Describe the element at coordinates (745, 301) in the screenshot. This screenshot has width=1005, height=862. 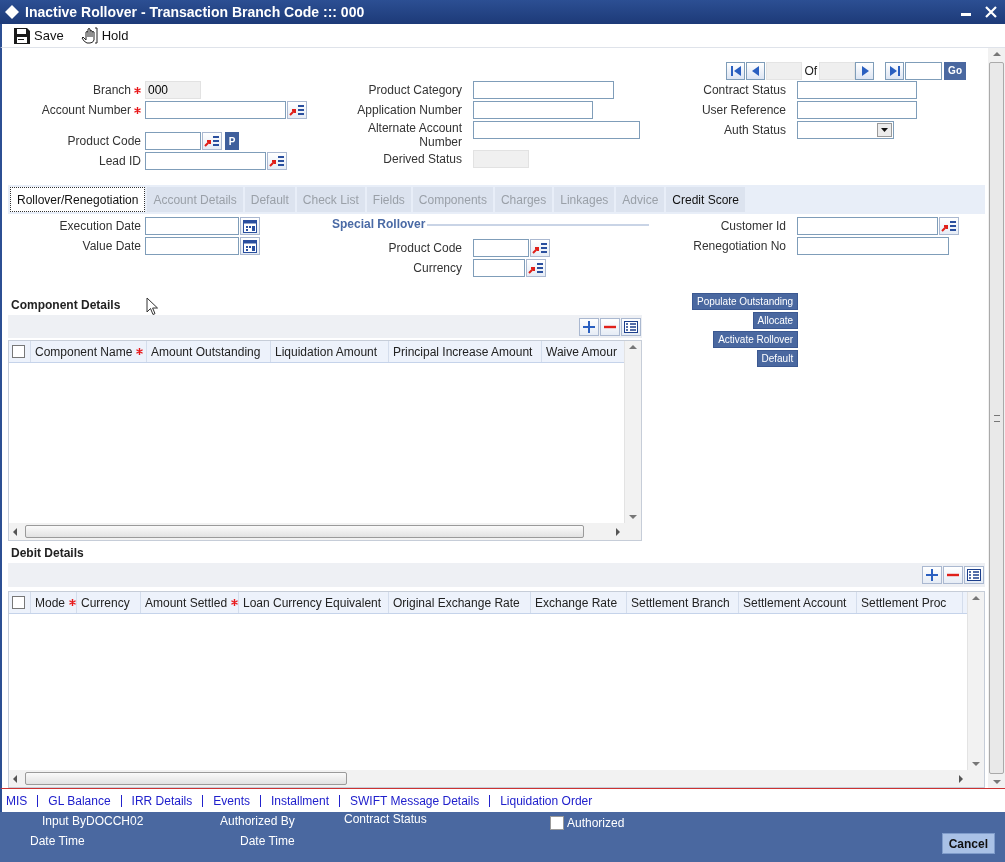
I see `action-button: Populate Outstanding` at that location.